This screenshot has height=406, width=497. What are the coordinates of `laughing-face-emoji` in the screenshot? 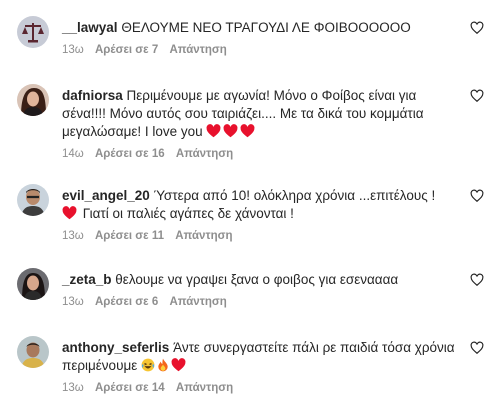 It's located at (148, 365).